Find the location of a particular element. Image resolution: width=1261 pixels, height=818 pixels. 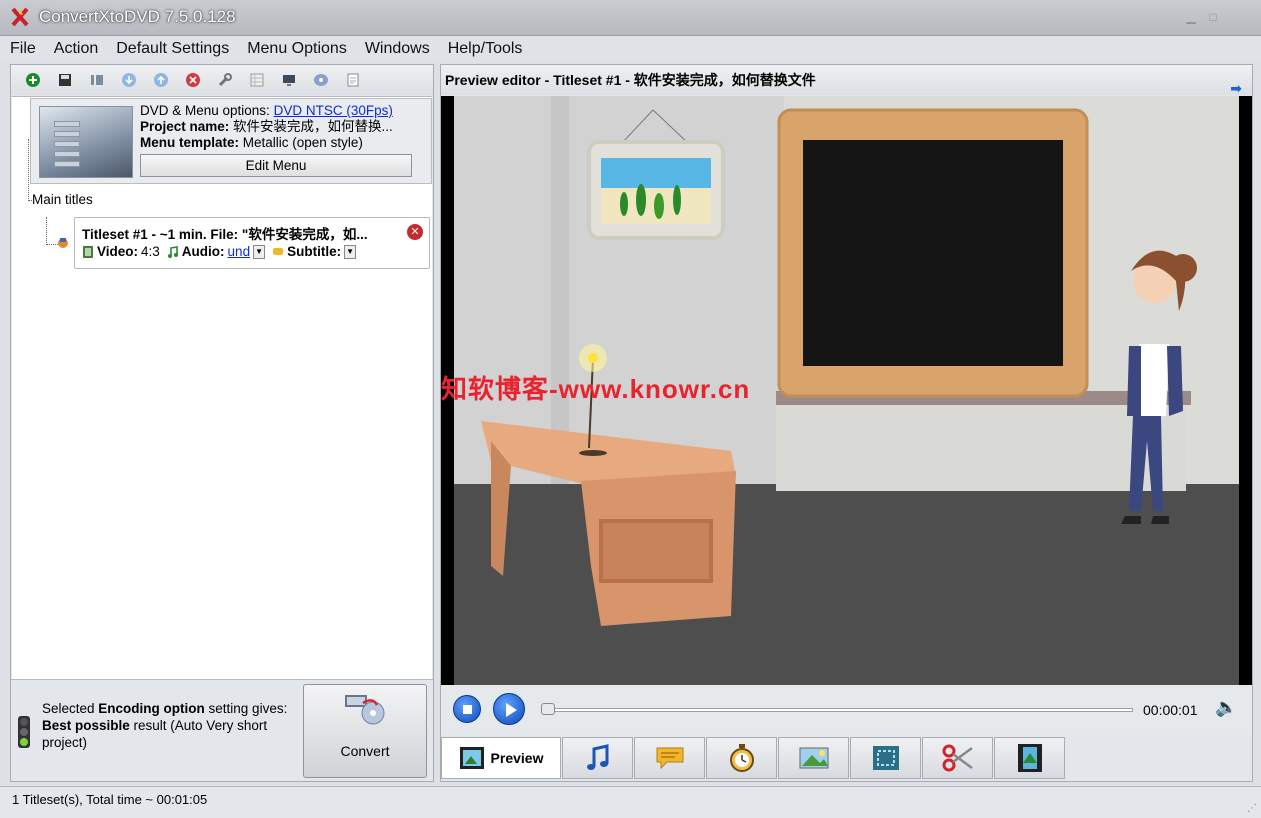

save-icon is located at coordinates (65, 80).